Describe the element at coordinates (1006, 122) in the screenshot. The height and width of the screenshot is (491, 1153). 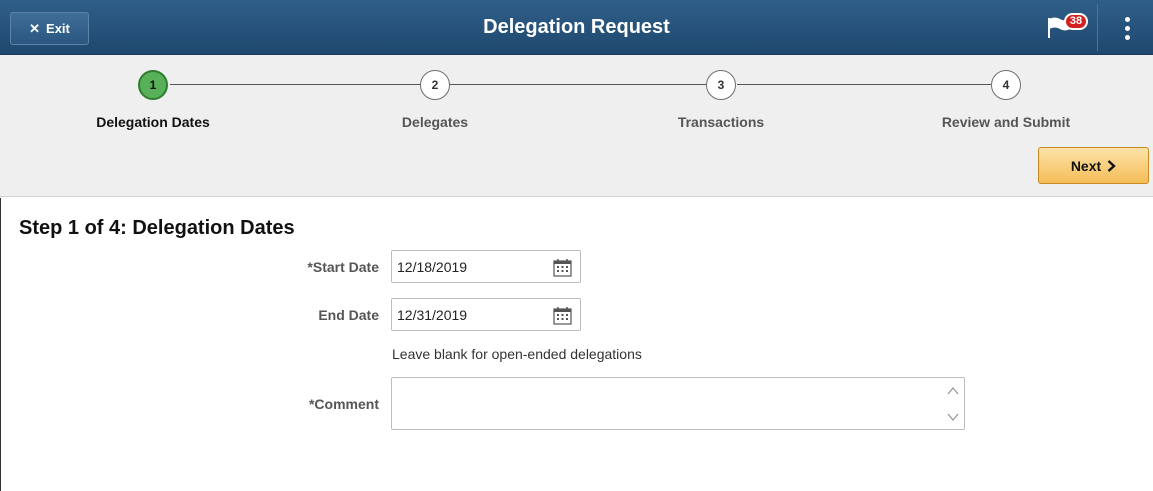
I see `step-label: Review and Submit` at that location.